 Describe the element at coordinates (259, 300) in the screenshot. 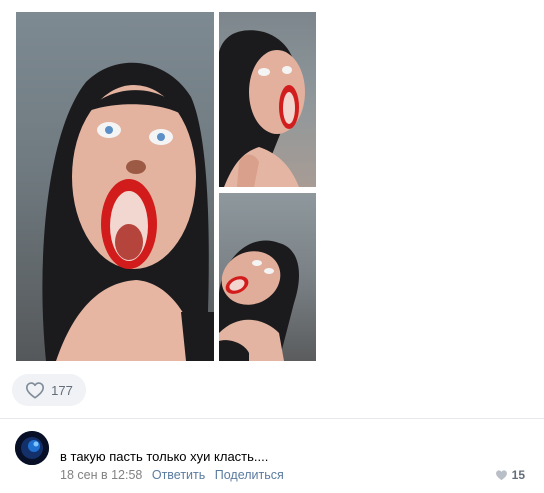

I see `photo-bottom-right-illustration` at that location.